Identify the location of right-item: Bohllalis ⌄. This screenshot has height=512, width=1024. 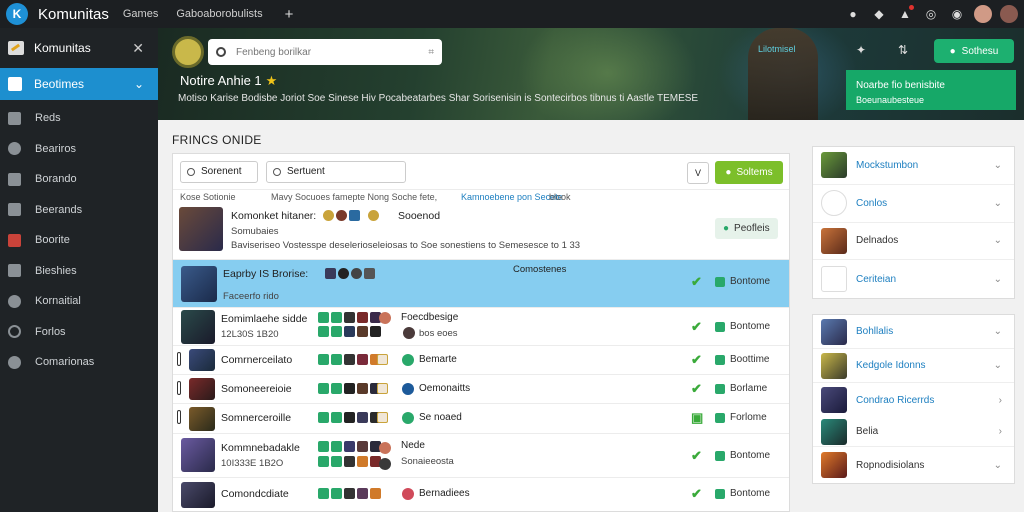
(913, 332).